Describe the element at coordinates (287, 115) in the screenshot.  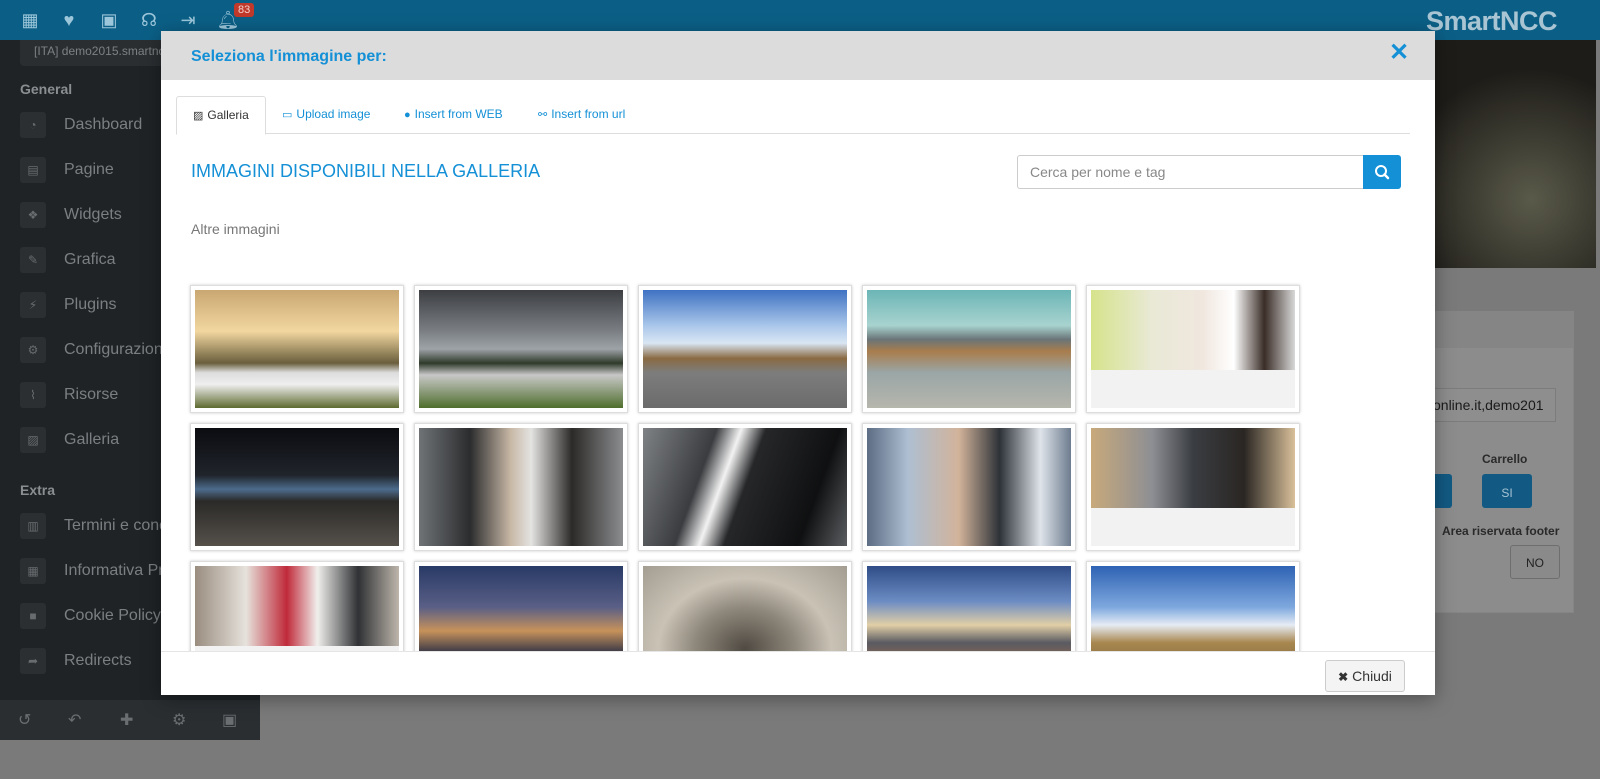
I see `monitor-icon: ▭` at that location.